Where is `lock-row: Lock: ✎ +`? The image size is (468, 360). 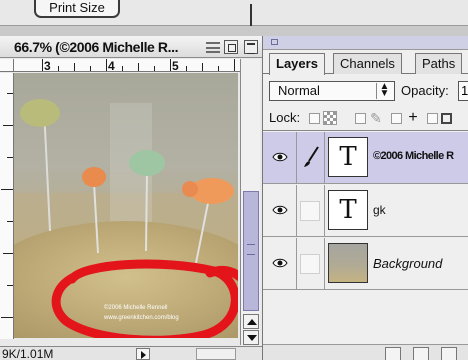
lock-row: Lock: ✎ + is located at coordinates (365, 117).